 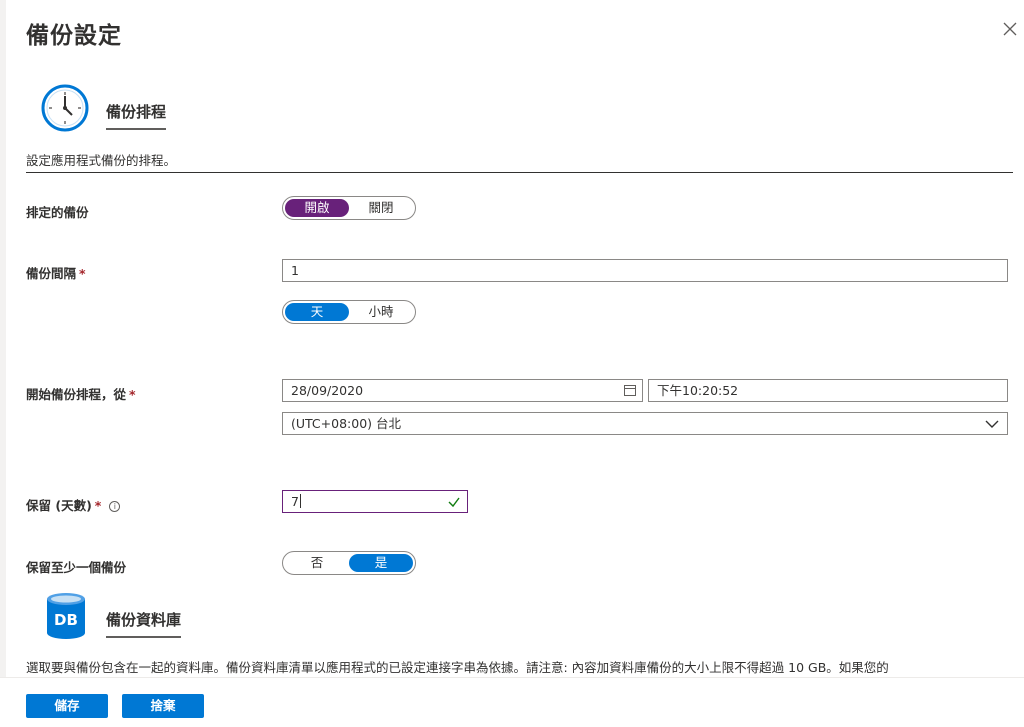 What do you see at coordinates (163, 706) in the screenshot?
I see `discard-button: 捨棄` at bounding box center [163, 706].